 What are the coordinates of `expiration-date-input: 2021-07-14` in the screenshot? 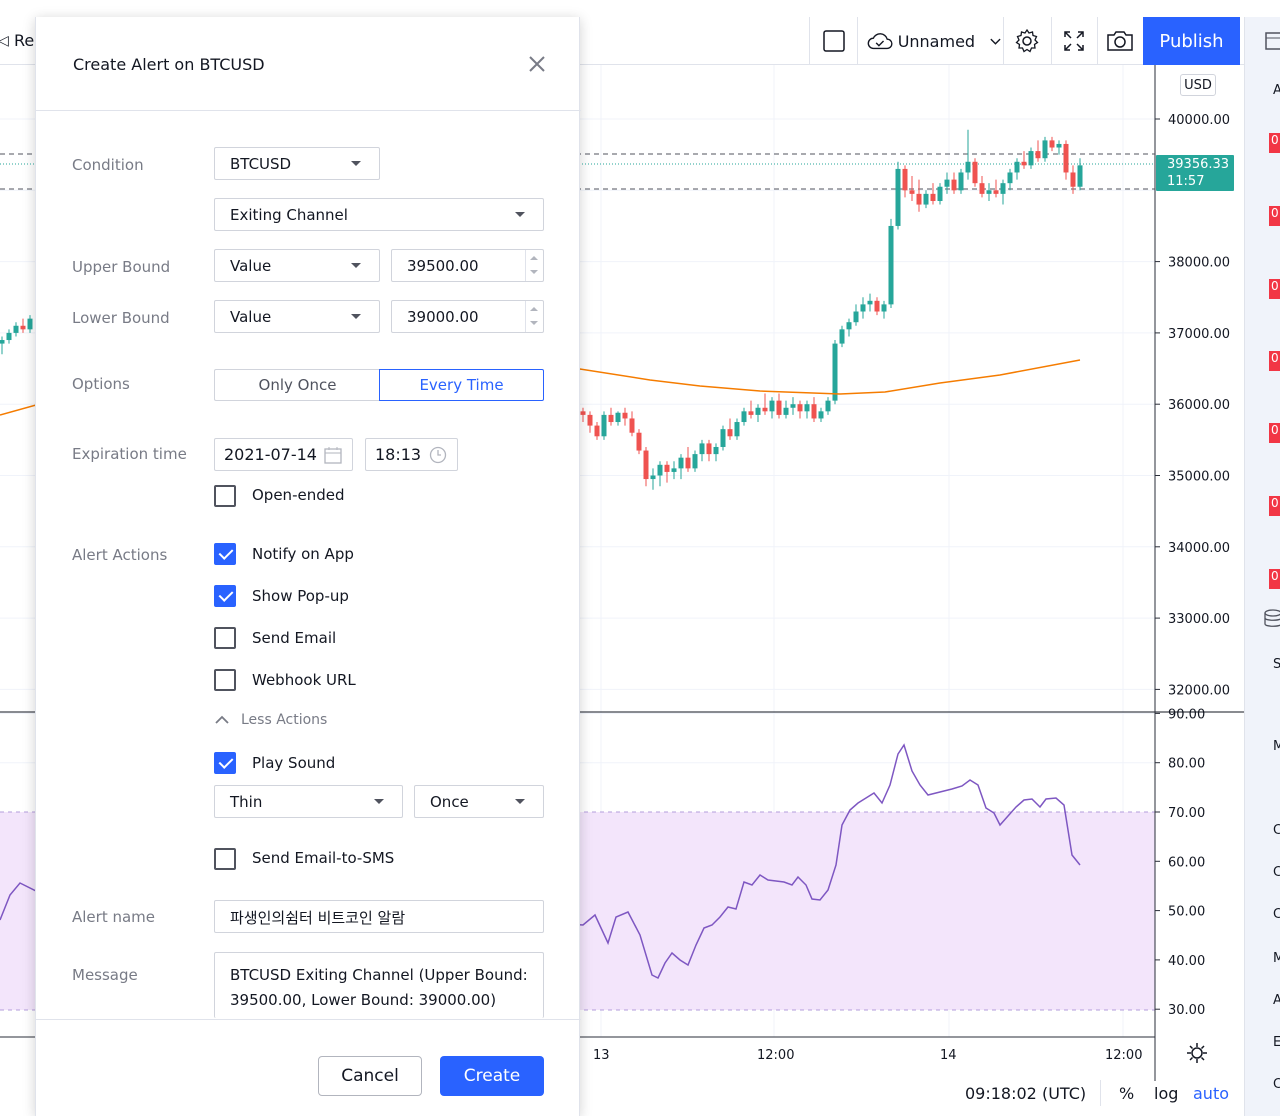 It's located at (283, 454).